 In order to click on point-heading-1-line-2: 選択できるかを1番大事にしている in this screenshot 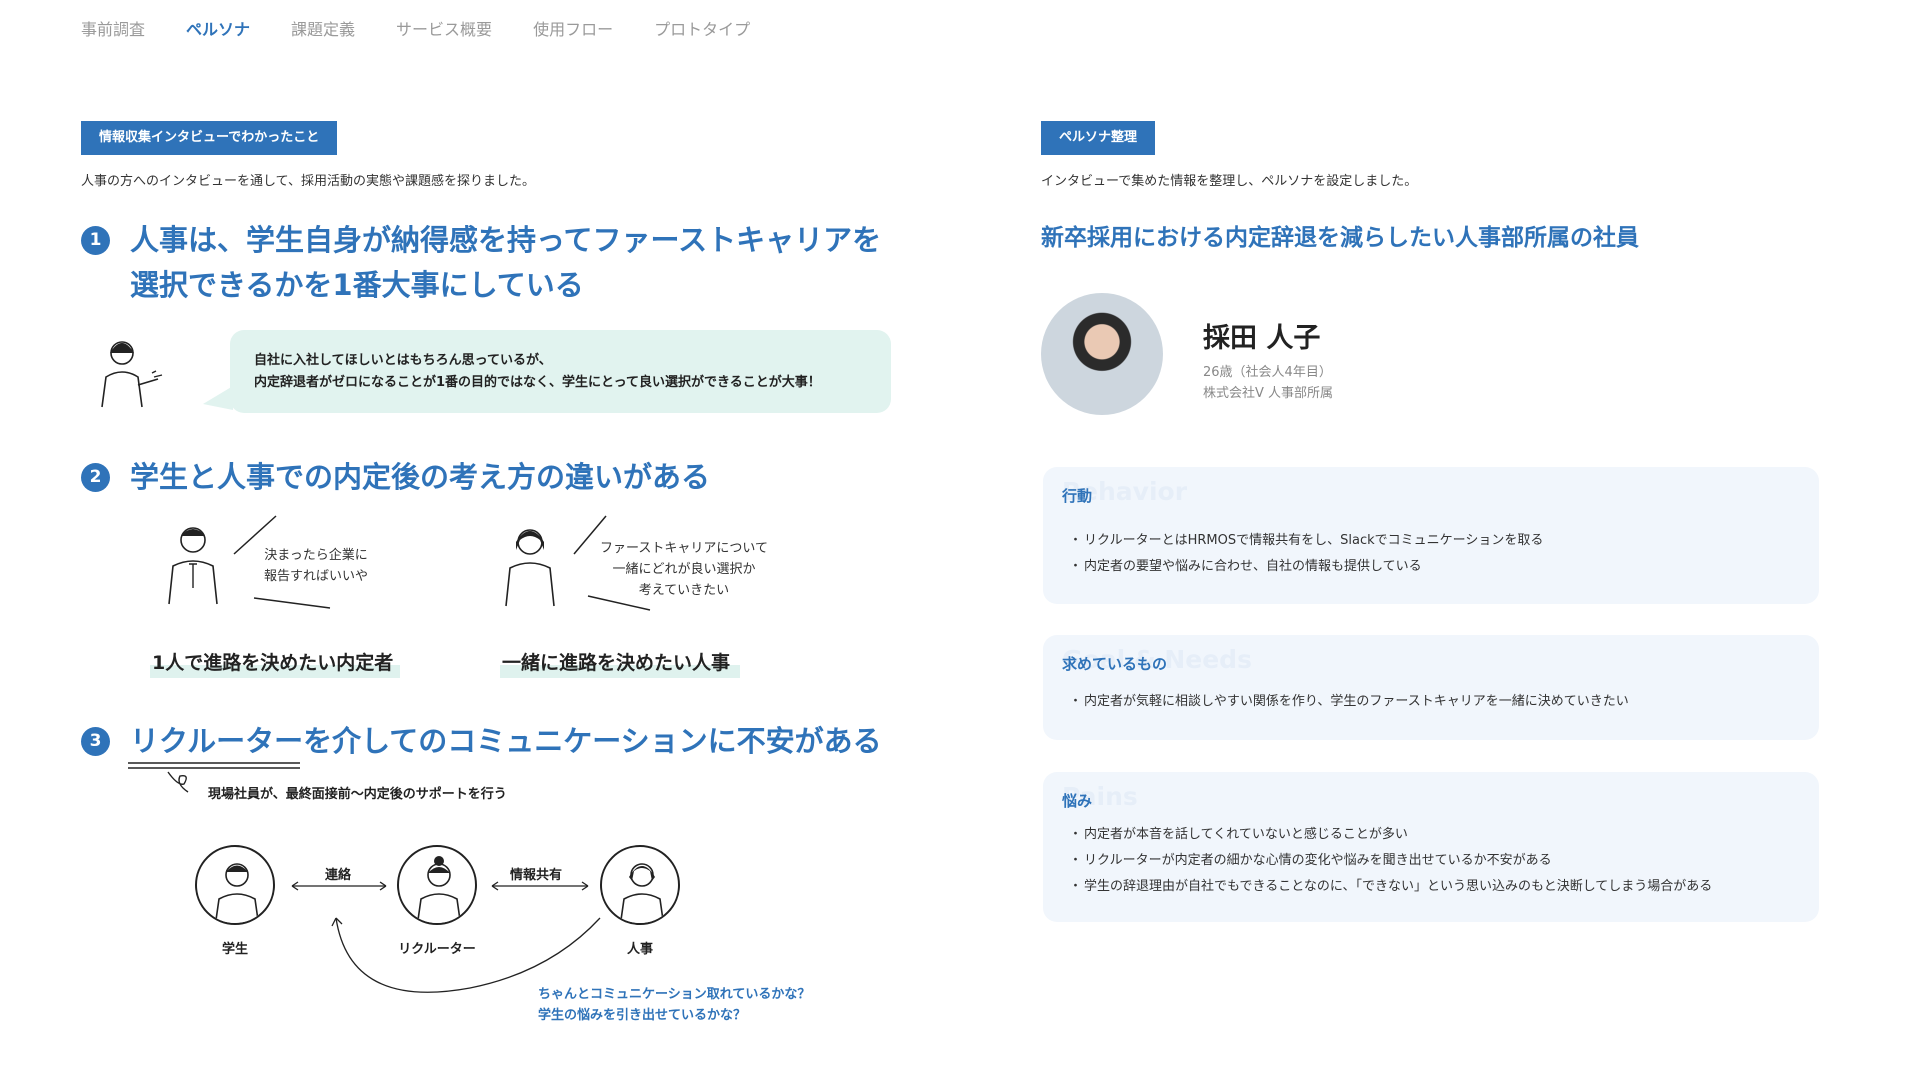, I will do `click(357, 285)`.